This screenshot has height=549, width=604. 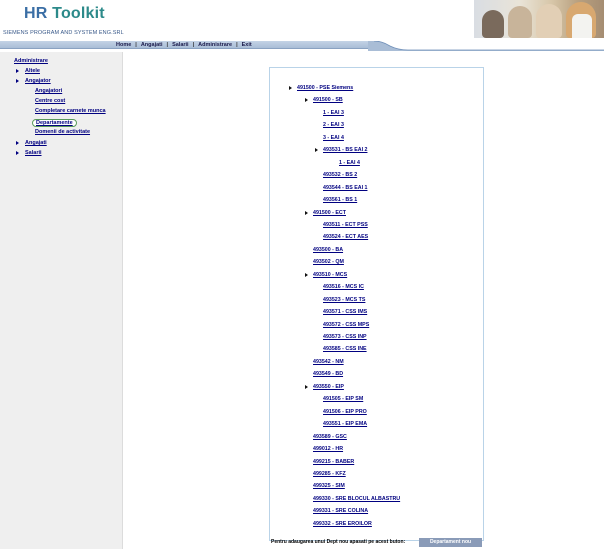 What do you see at coordinates (486, 46) in the screenshot?
I see `nav-swoosh` at bounding box center [486, 46].